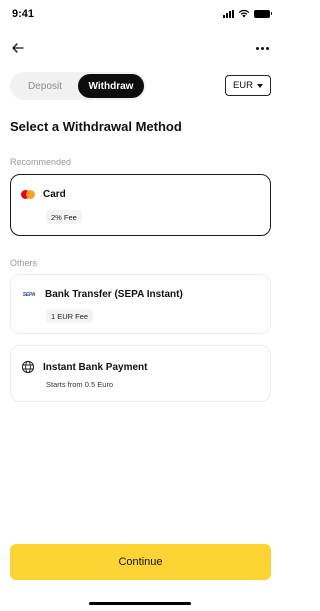 Image resolution: width=320 pixels, height=611 pixels. Describe the element at coordinates (28, 367) in the screenshot. I see `bank-globe-icon` at that location.